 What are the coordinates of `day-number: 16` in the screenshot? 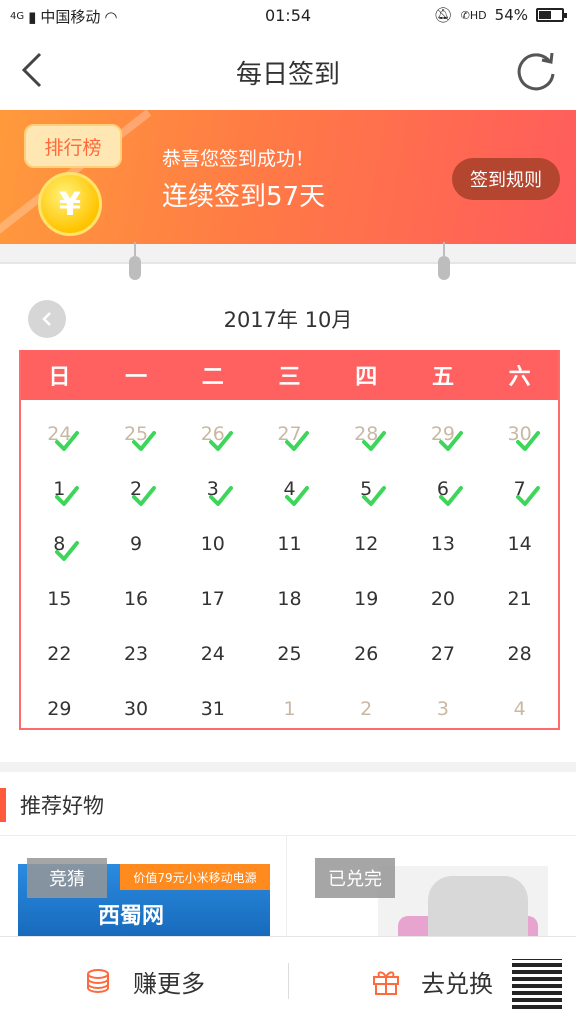 It's located at (136, 598).